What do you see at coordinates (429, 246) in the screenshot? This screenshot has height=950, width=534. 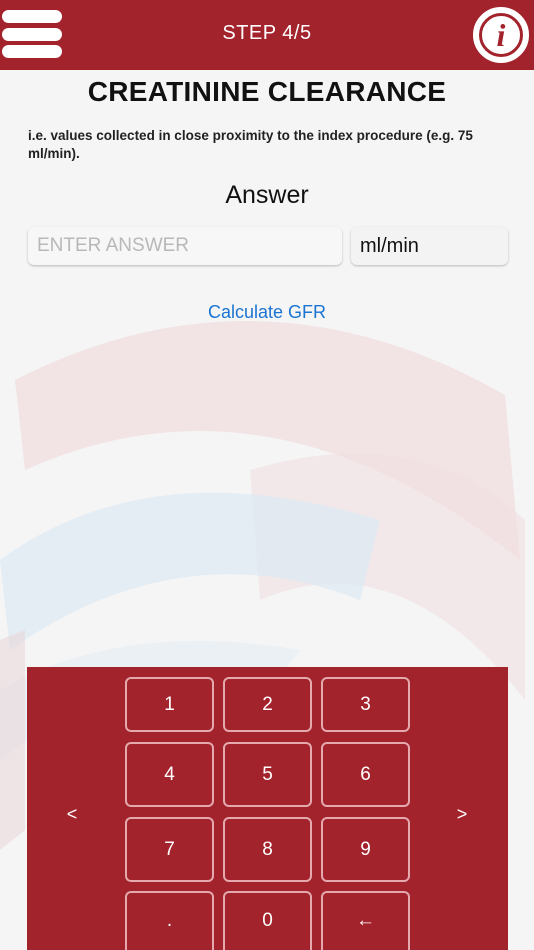 I see `unit-selector: ml/min` at bounding box center [429, 246].